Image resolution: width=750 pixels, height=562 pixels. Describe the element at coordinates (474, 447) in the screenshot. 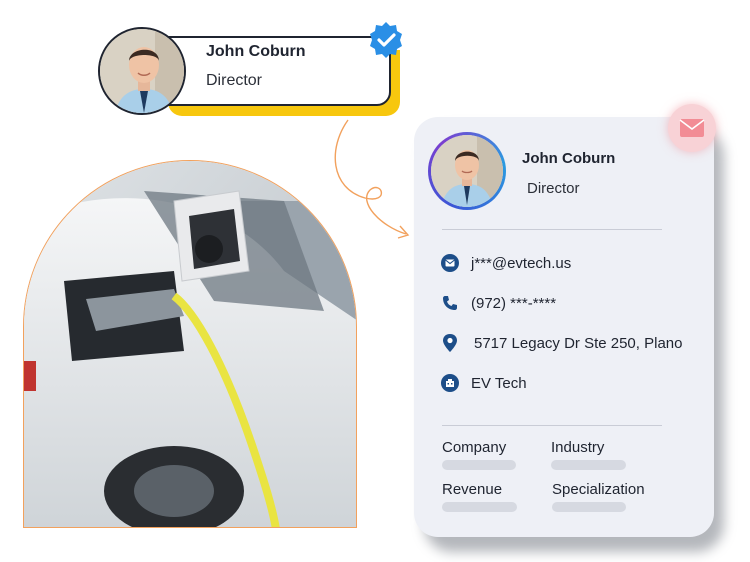

I see `field-company-label: Company` at that location.